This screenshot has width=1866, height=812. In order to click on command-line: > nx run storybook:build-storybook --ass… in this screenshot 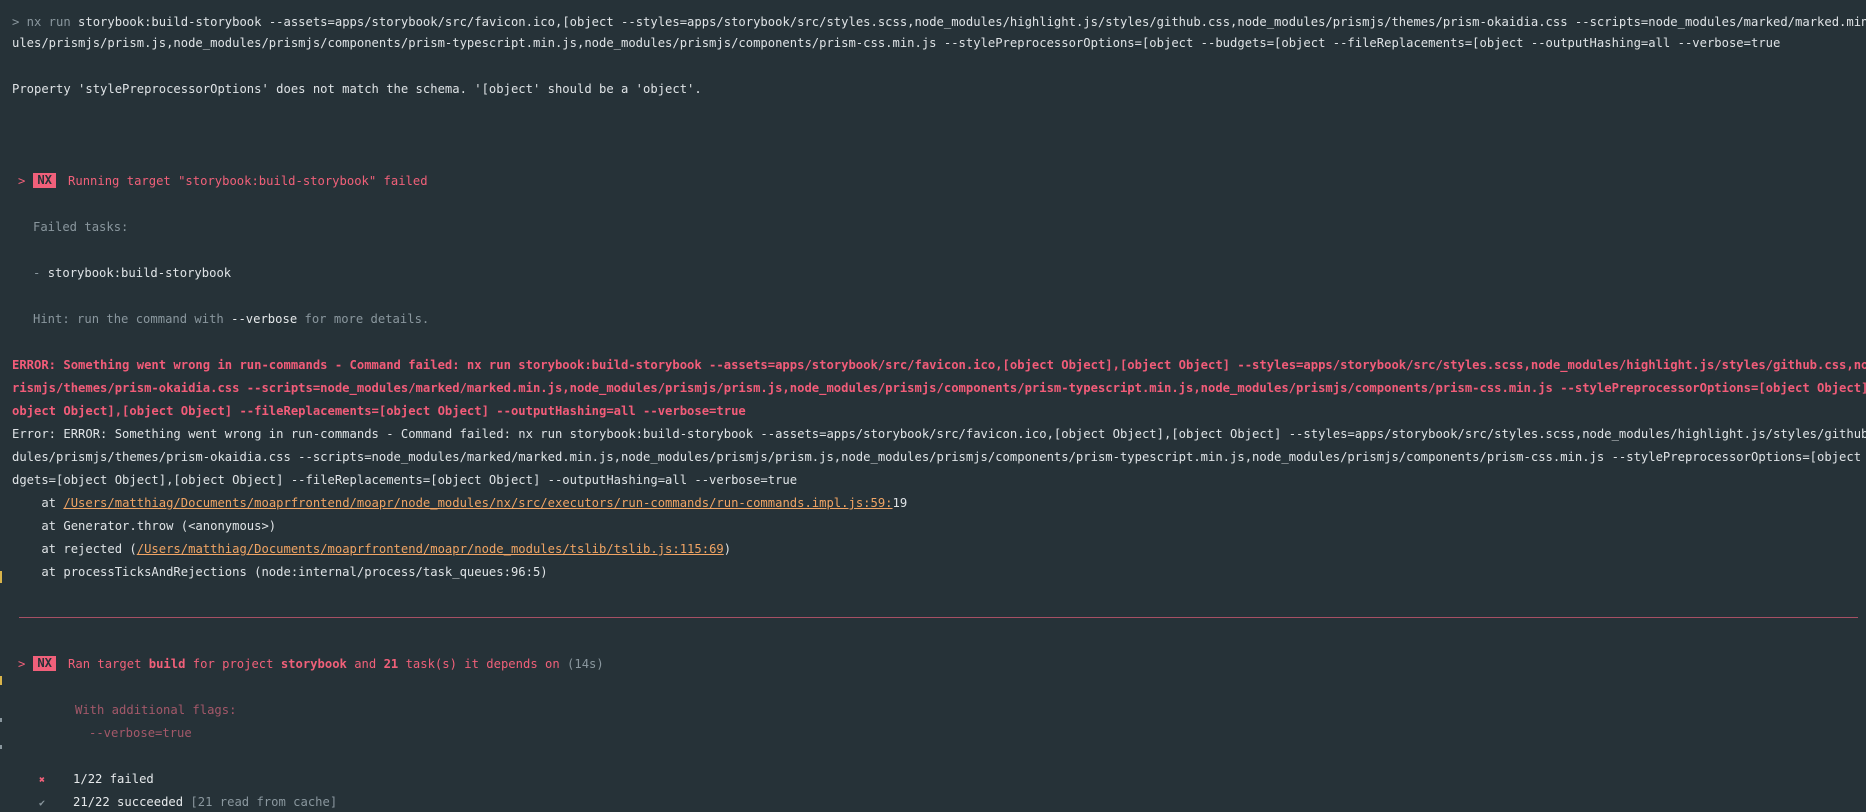, I will do `click(939, 22)`.